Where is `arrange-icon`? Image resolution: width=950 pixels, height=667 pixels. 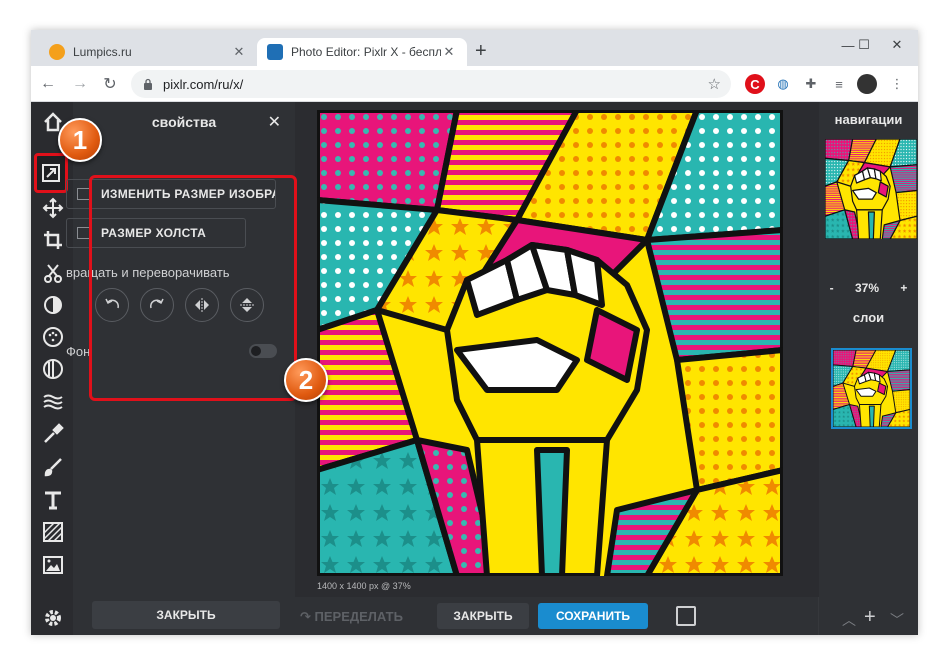
arrange-icon is located at coordinates (51, 173).